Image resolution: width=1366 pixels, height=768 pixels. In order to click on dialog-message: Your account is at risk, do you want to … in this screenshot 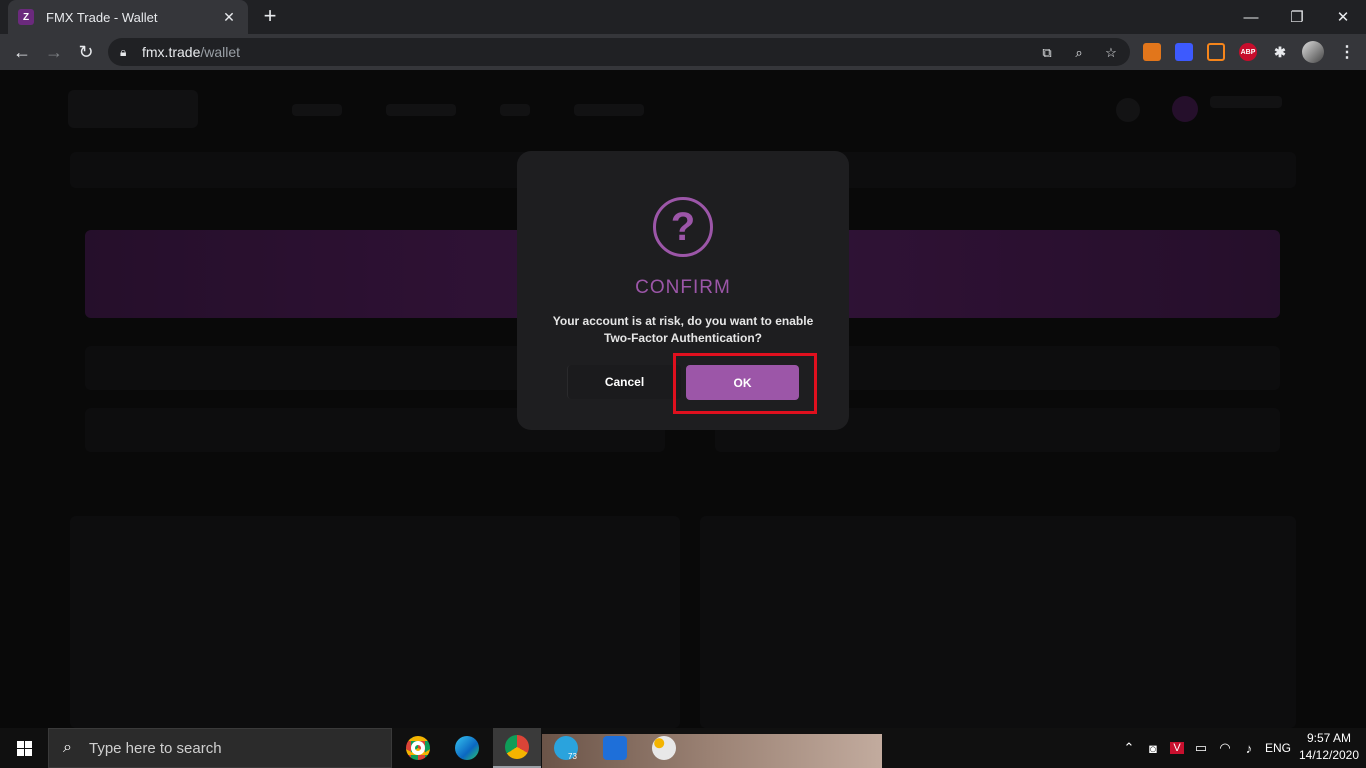, I will do `click(683, 330)`.